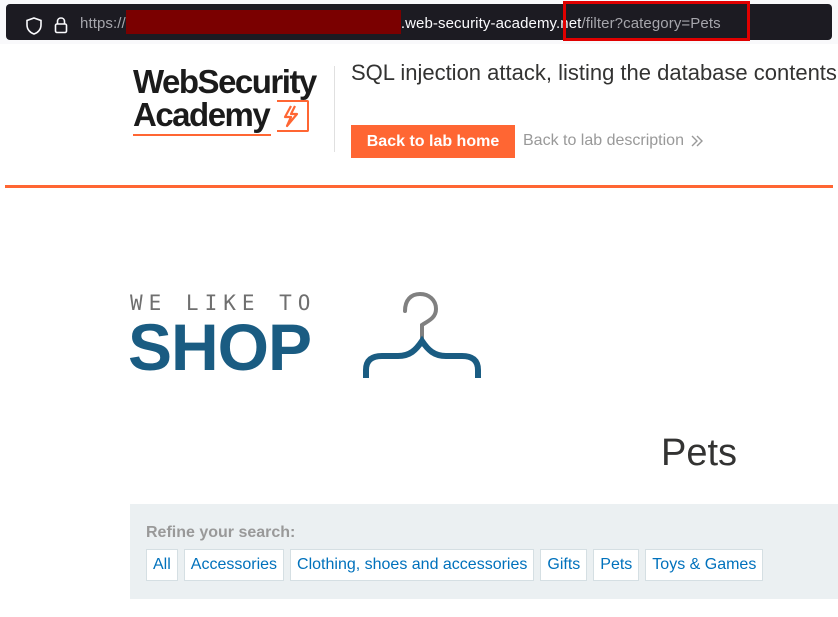  I want to click on academy-logo: WebSecurity Academy, so click(233, 102).